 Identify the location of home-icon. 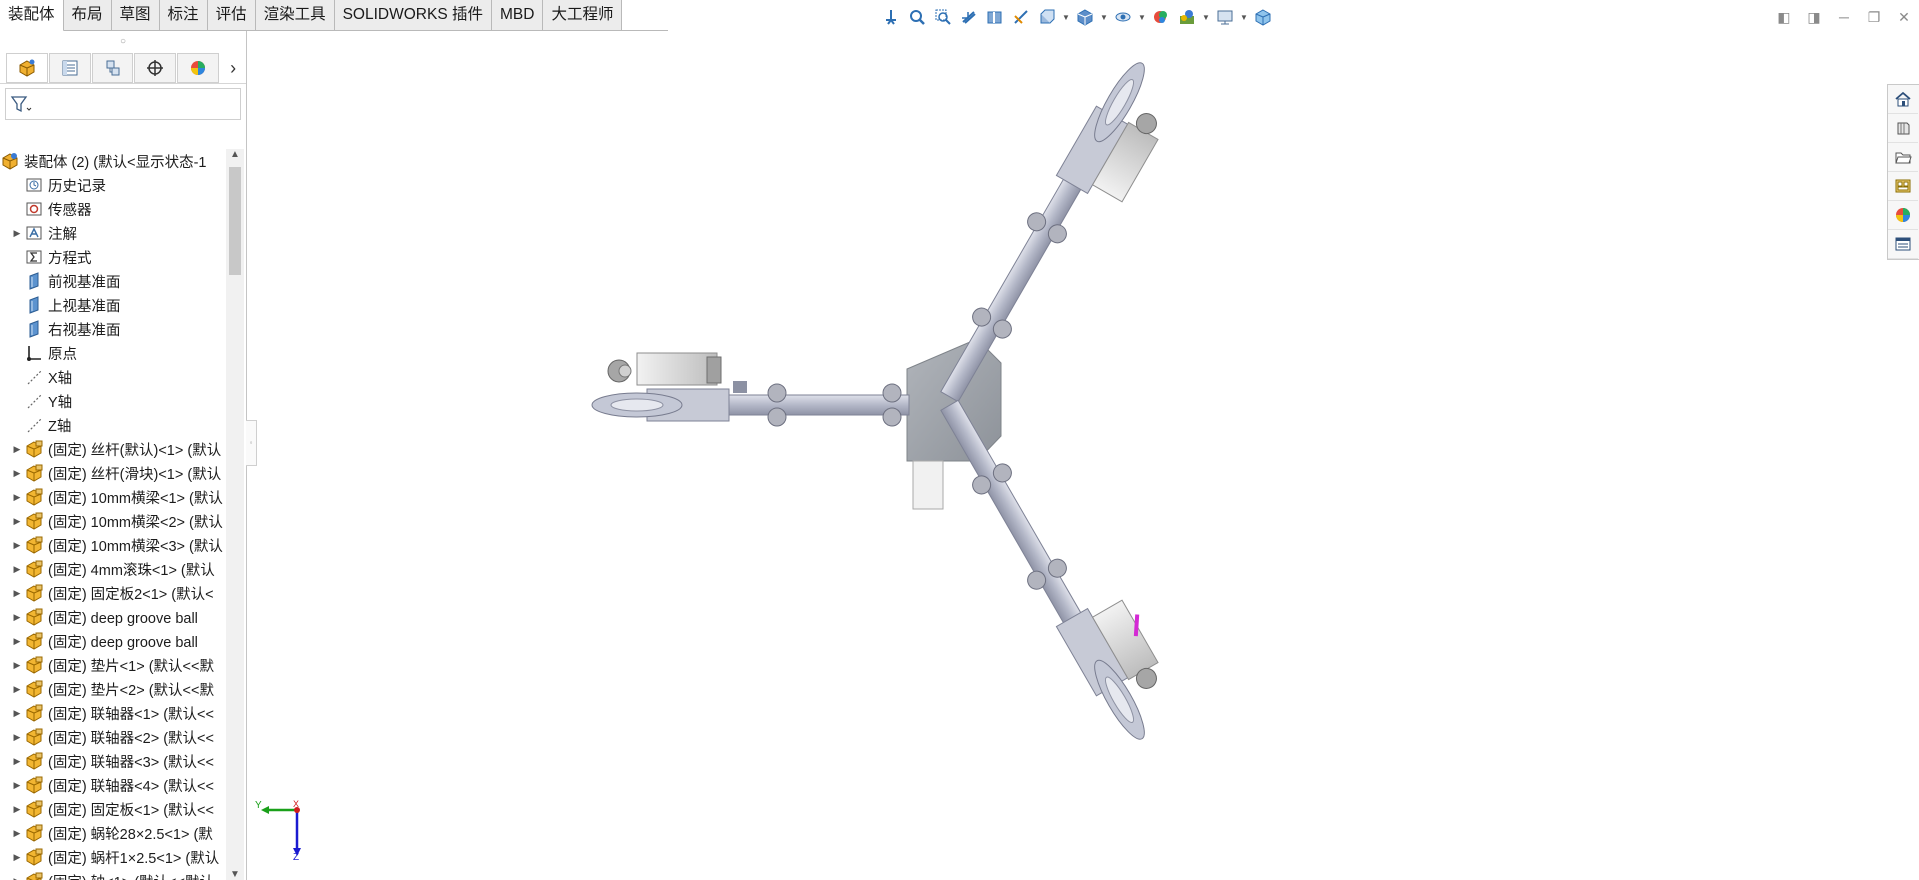
(1903, 99).